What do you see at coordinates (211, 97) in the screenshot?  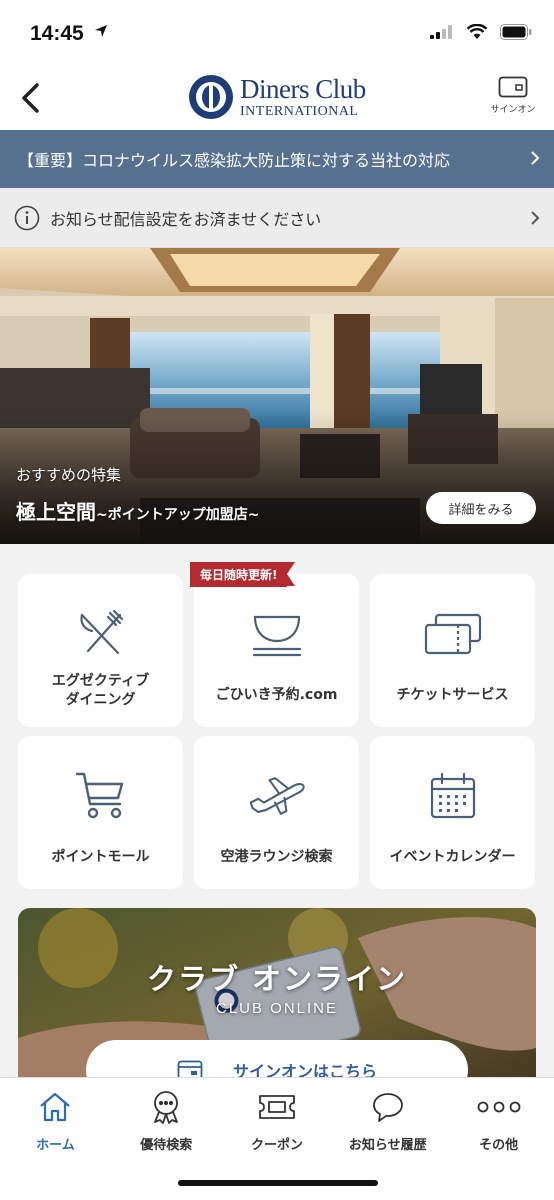 I see `diners-logo-mark-icon` at bounding box center [211, 97].